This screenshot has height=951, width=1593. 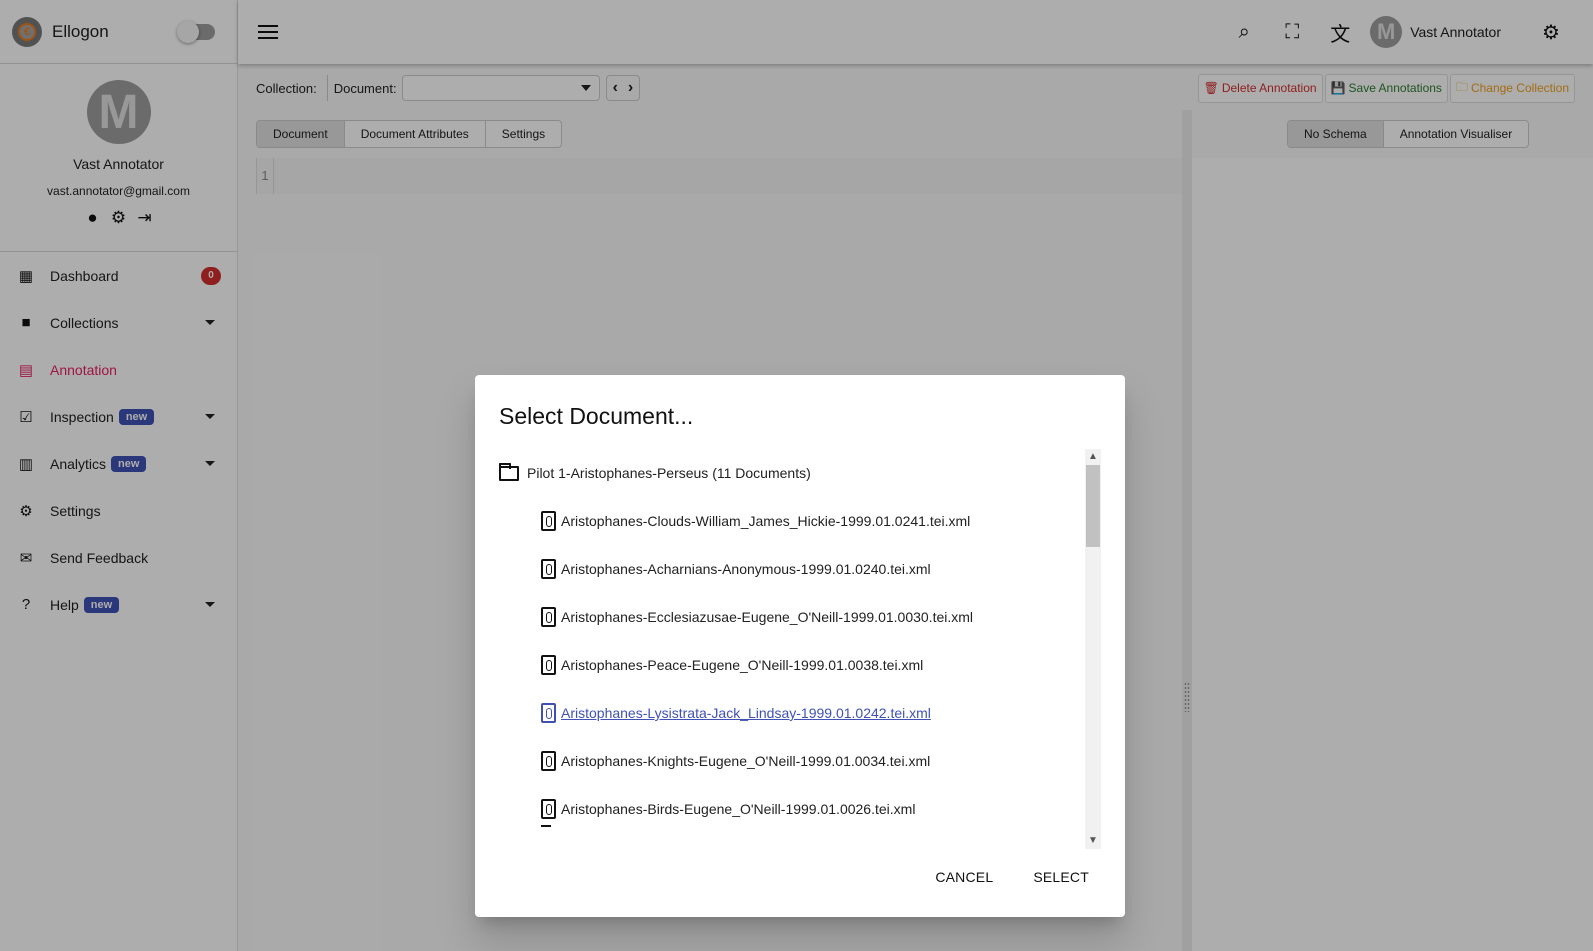 I want to click on scrollbar-thumb, so click(x=1093, y=506).